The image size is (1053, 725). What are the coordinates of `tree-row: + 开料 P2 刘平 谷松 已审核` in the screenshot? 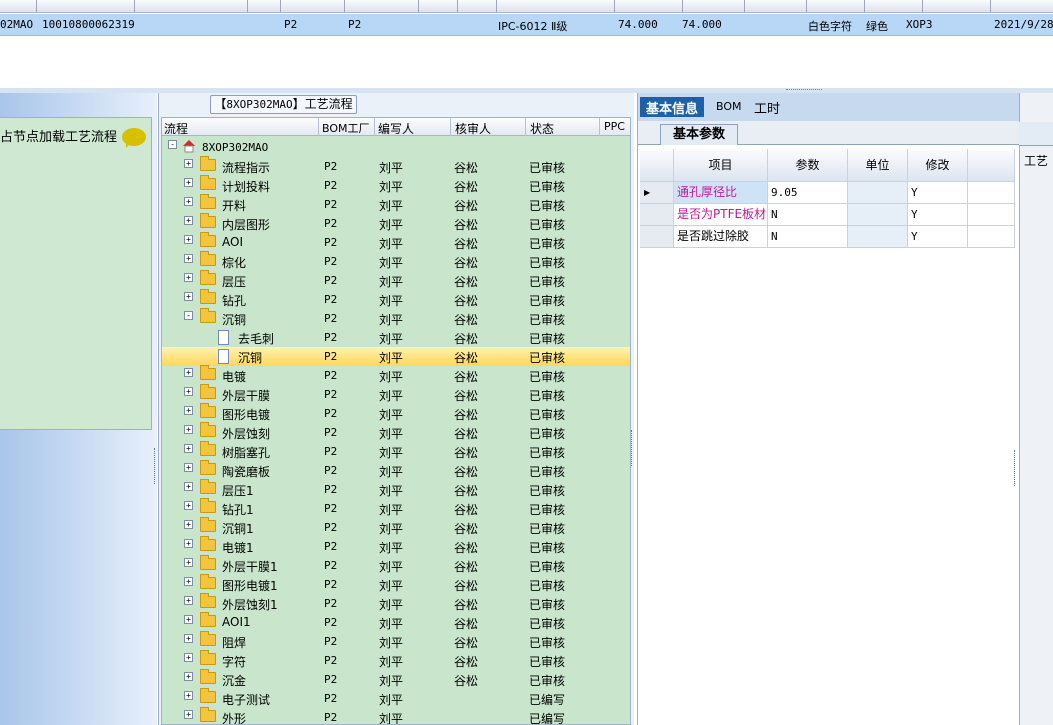 It's located at (396, 204).